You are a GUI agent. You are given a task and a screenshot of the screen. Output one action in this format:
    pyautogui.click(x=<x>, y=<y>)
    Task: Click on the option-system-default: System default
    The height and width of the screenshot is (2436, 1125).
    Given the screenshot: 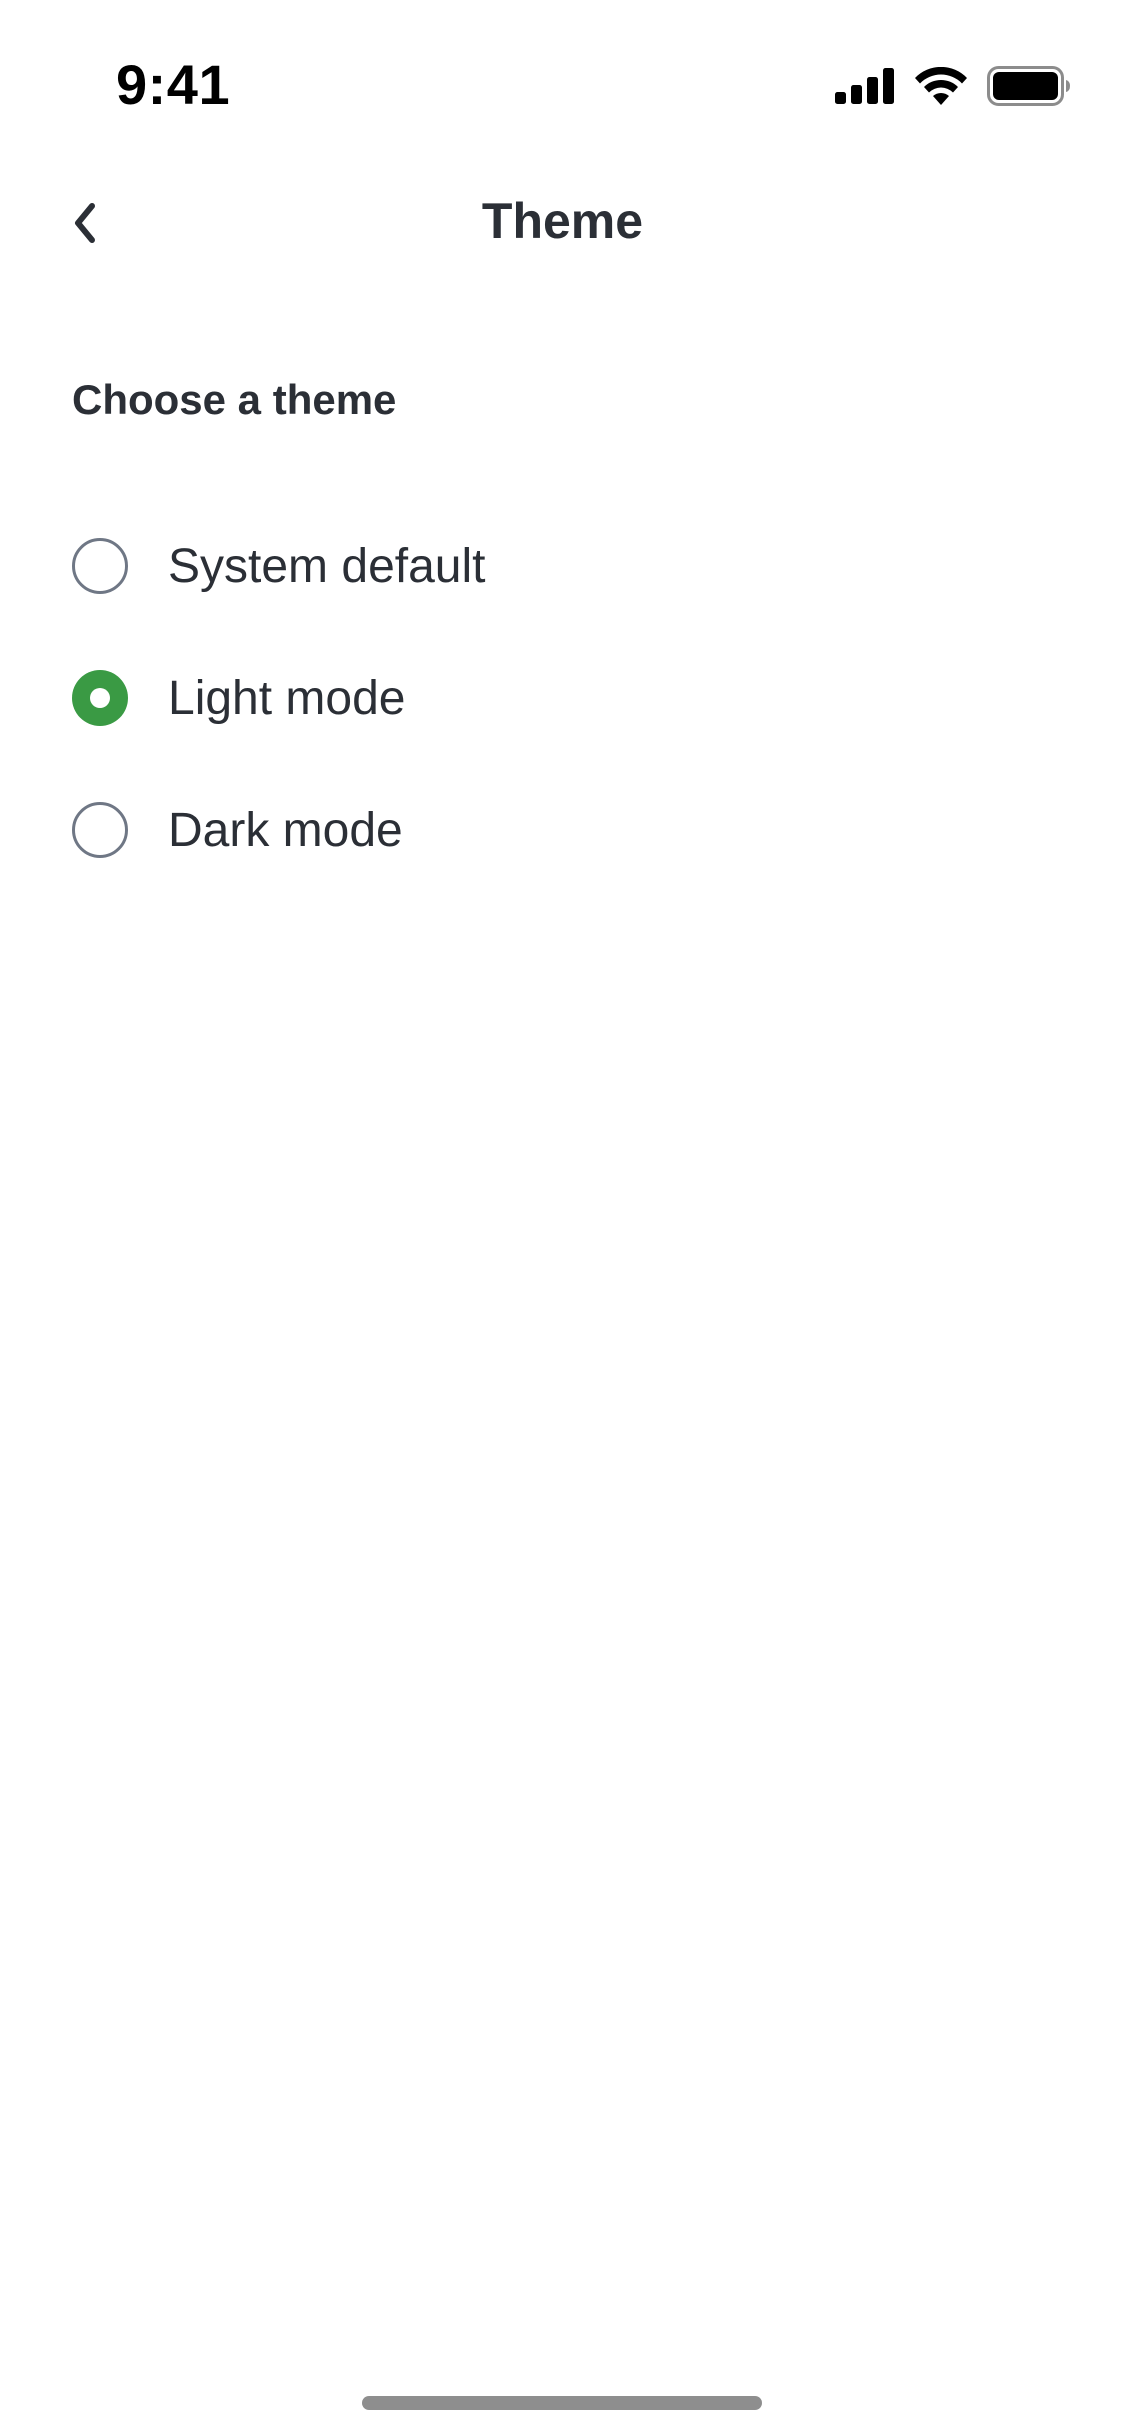 What is the action you would take?
    pyautogui.click(x=562, y=566)
    